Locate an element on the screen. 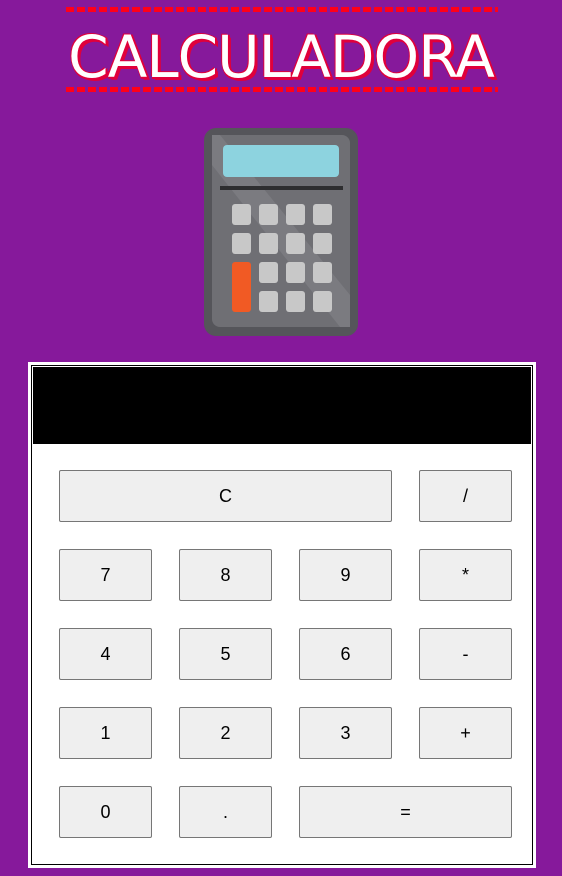 The image size is (562, 876). digit-9-button: 9 is located at coordinates (345, 575).